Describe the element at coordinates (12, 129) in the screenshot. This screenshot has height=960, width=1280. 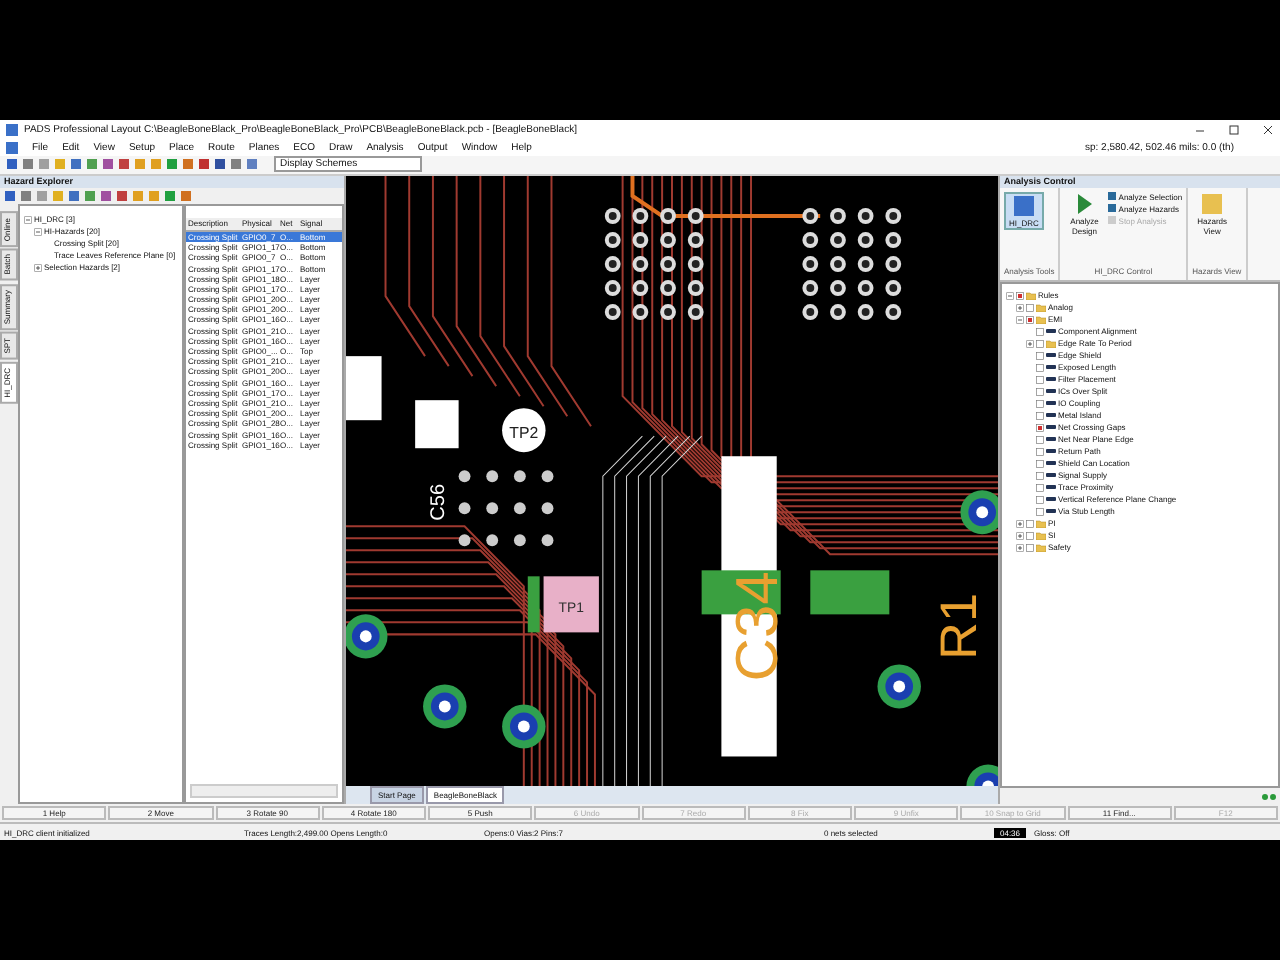
I see `app-logo-icon` at that location.